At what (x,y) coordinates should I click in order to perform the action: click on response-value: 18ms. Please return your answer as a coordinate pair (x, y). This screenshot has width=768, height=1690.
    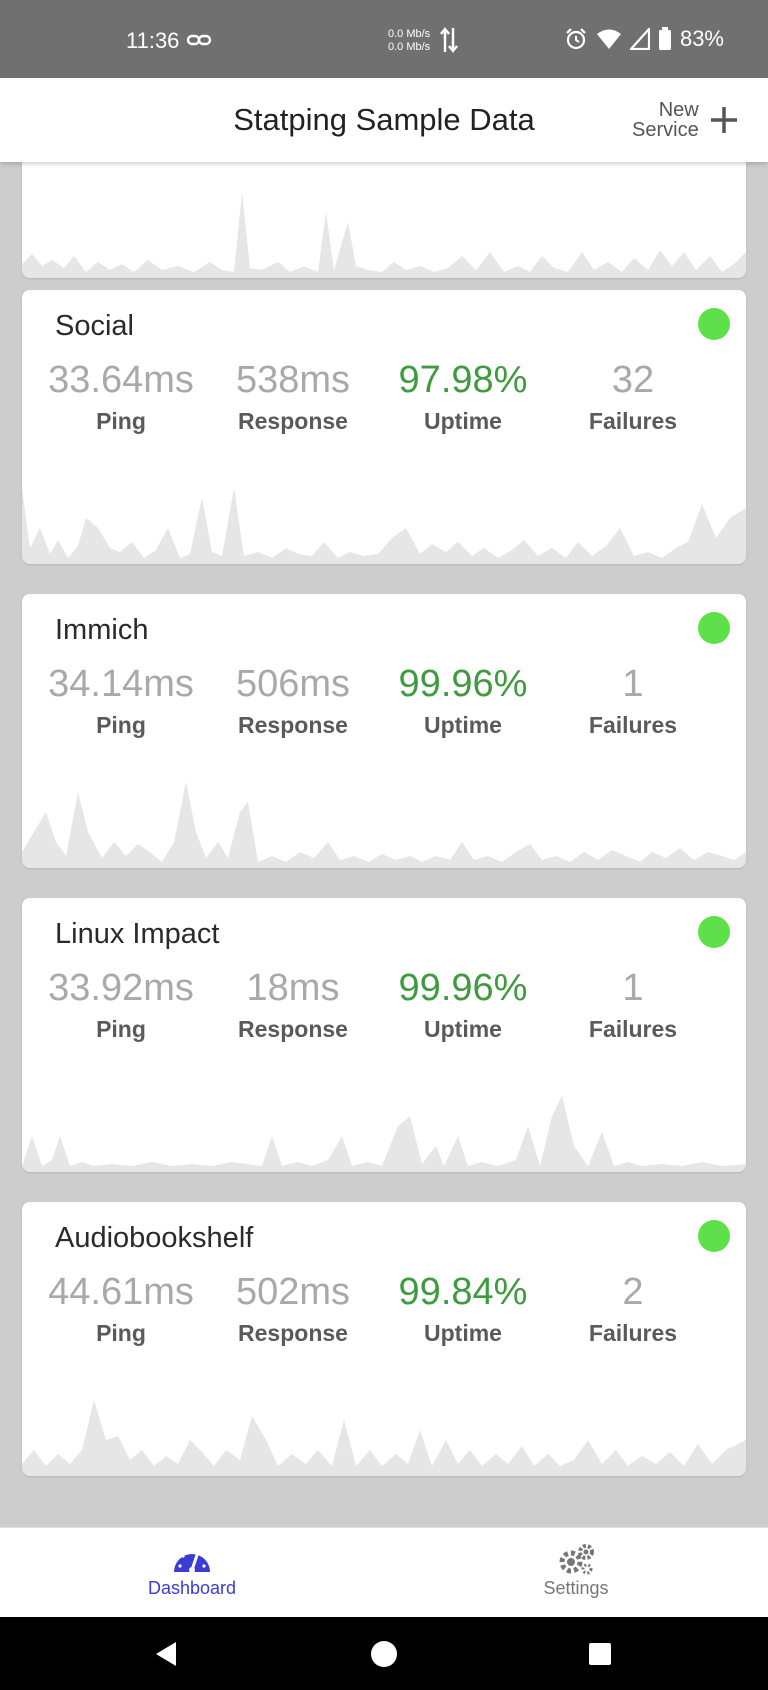
    Looking at the image, I should click on (293, 988).